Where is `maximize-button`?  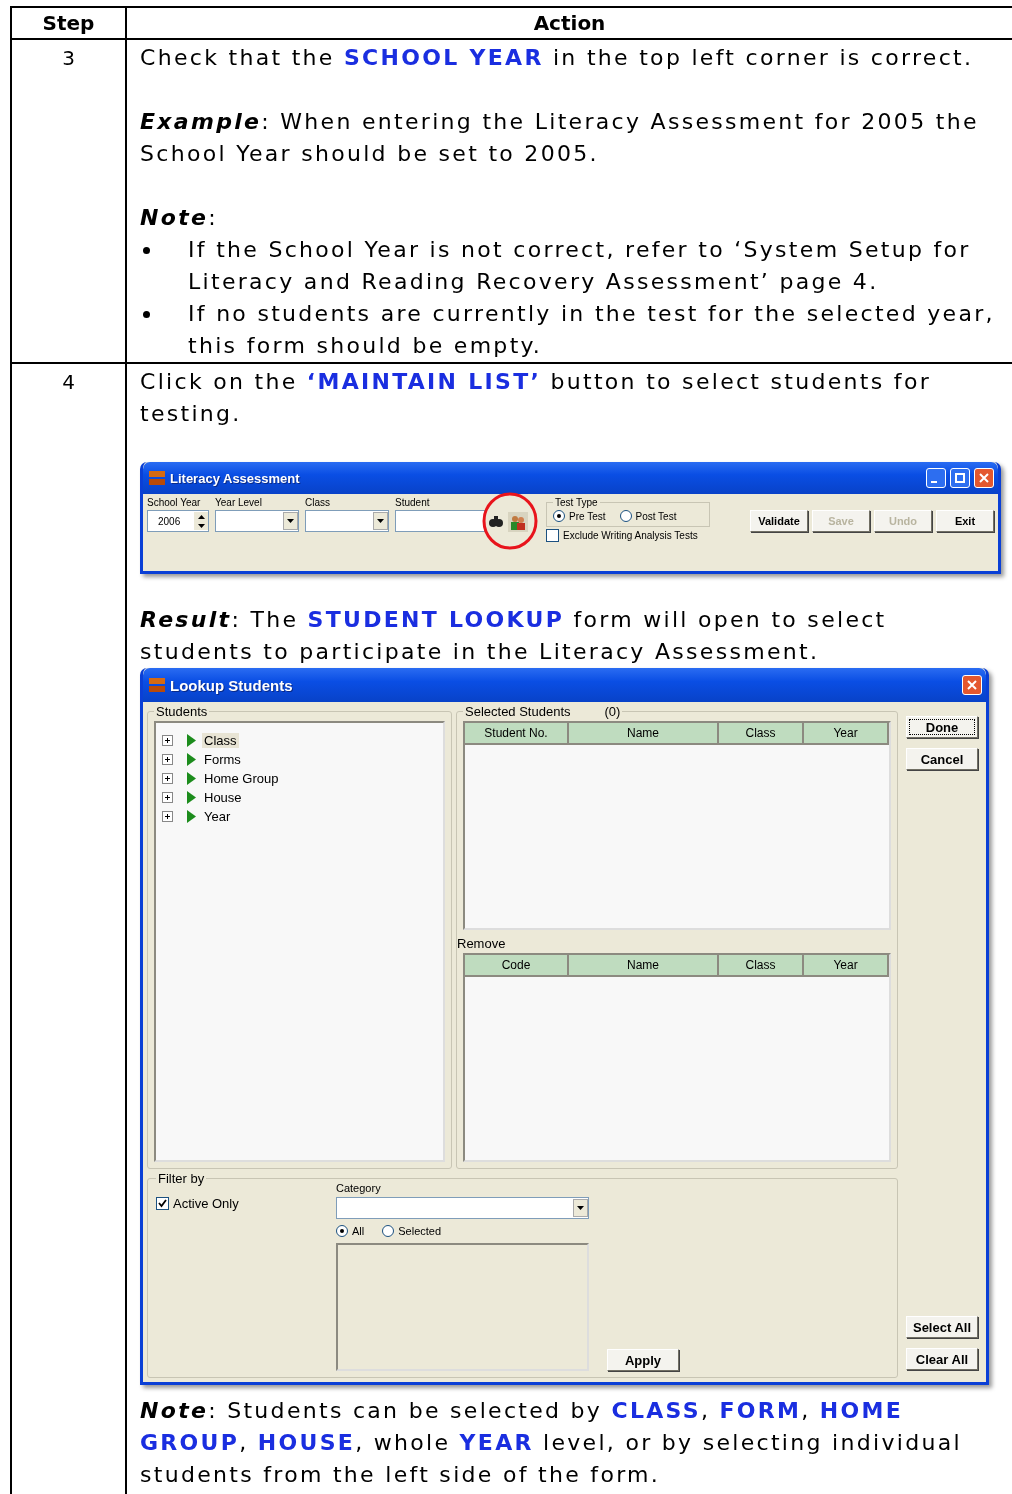
maximize-button is located at coordinates (960, 478).